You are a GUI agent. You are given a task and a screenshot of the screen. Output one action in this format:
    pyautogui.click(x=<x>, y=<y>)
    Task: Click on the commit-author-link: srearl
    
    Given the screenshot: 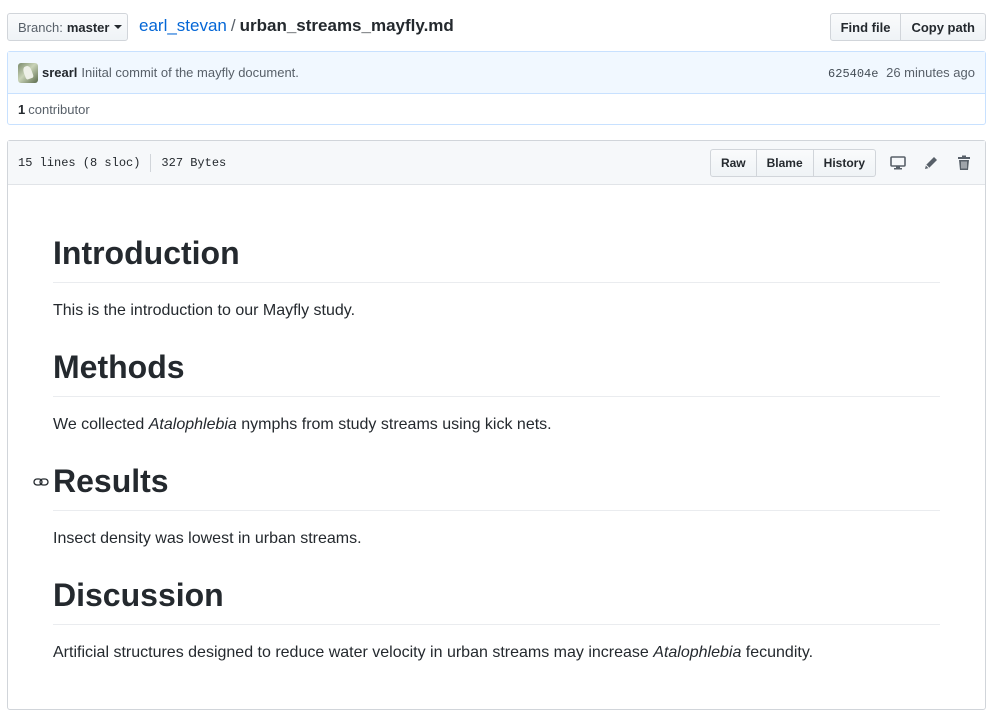 What is the action you would take?
    pyautogui.click(x=59, y=72)
    